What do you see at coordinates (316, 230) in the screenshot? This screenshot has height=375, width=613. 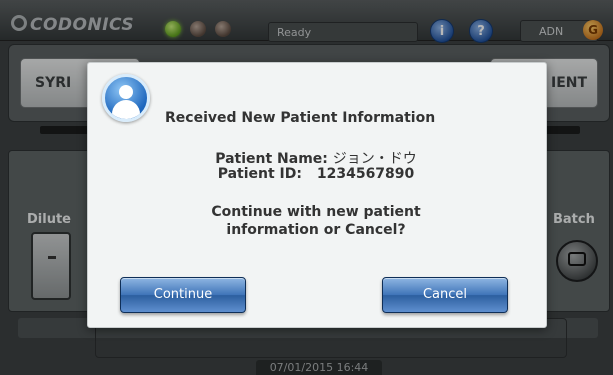 I see `dialog-prompt-line2: information or Cancel?` at bounding box center [316, 230].